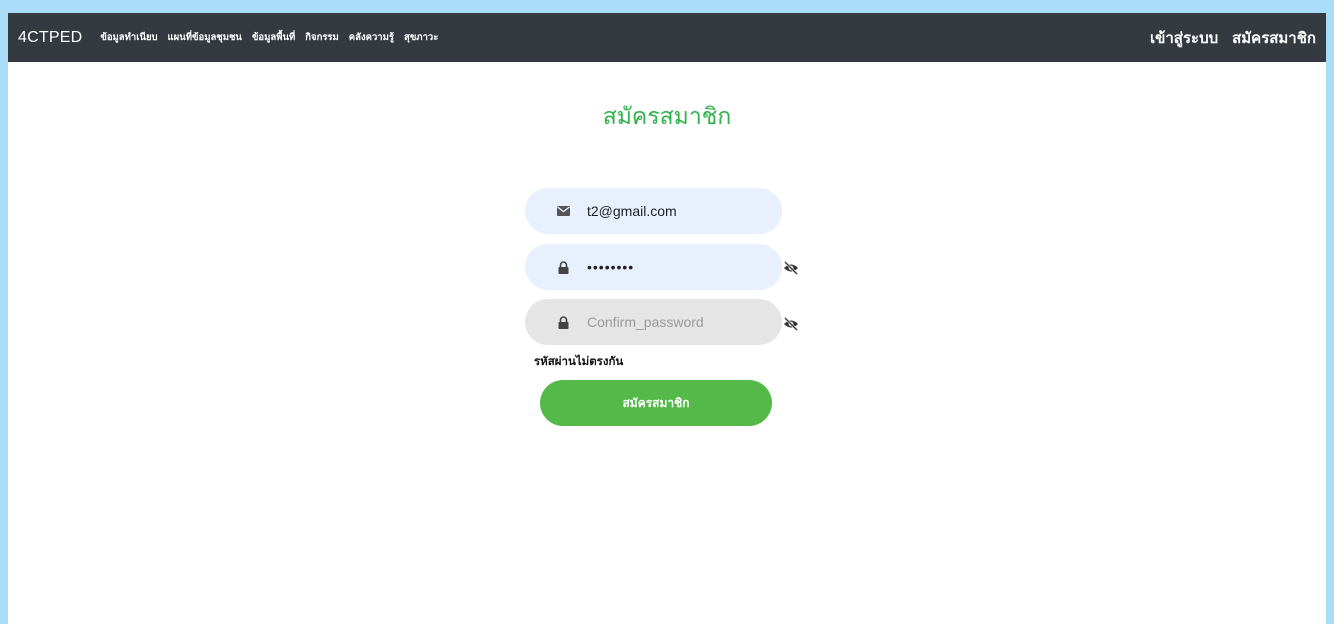 The width and height of the screenshot is (1334, 624). I want to click on password-input, so click(672, 267).